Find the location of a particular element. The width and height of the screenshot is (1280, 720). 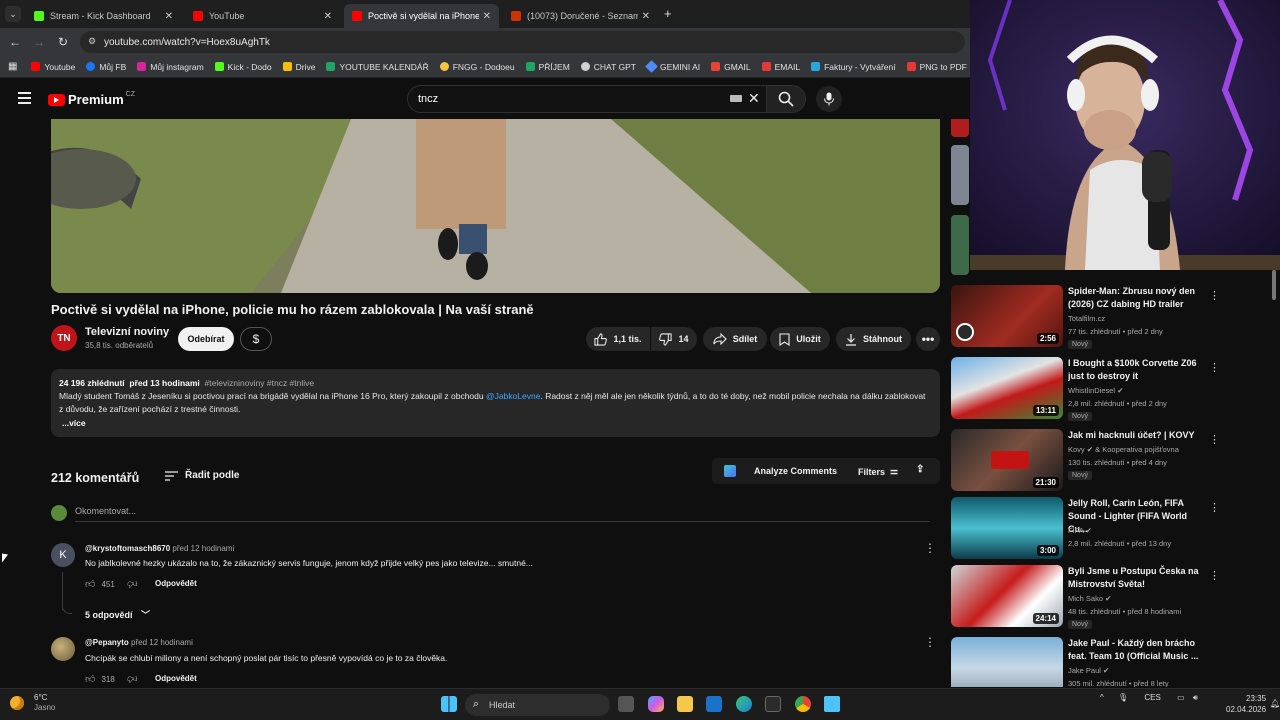

site-info-icon: ⚙ is located at coordinates (92, 41).